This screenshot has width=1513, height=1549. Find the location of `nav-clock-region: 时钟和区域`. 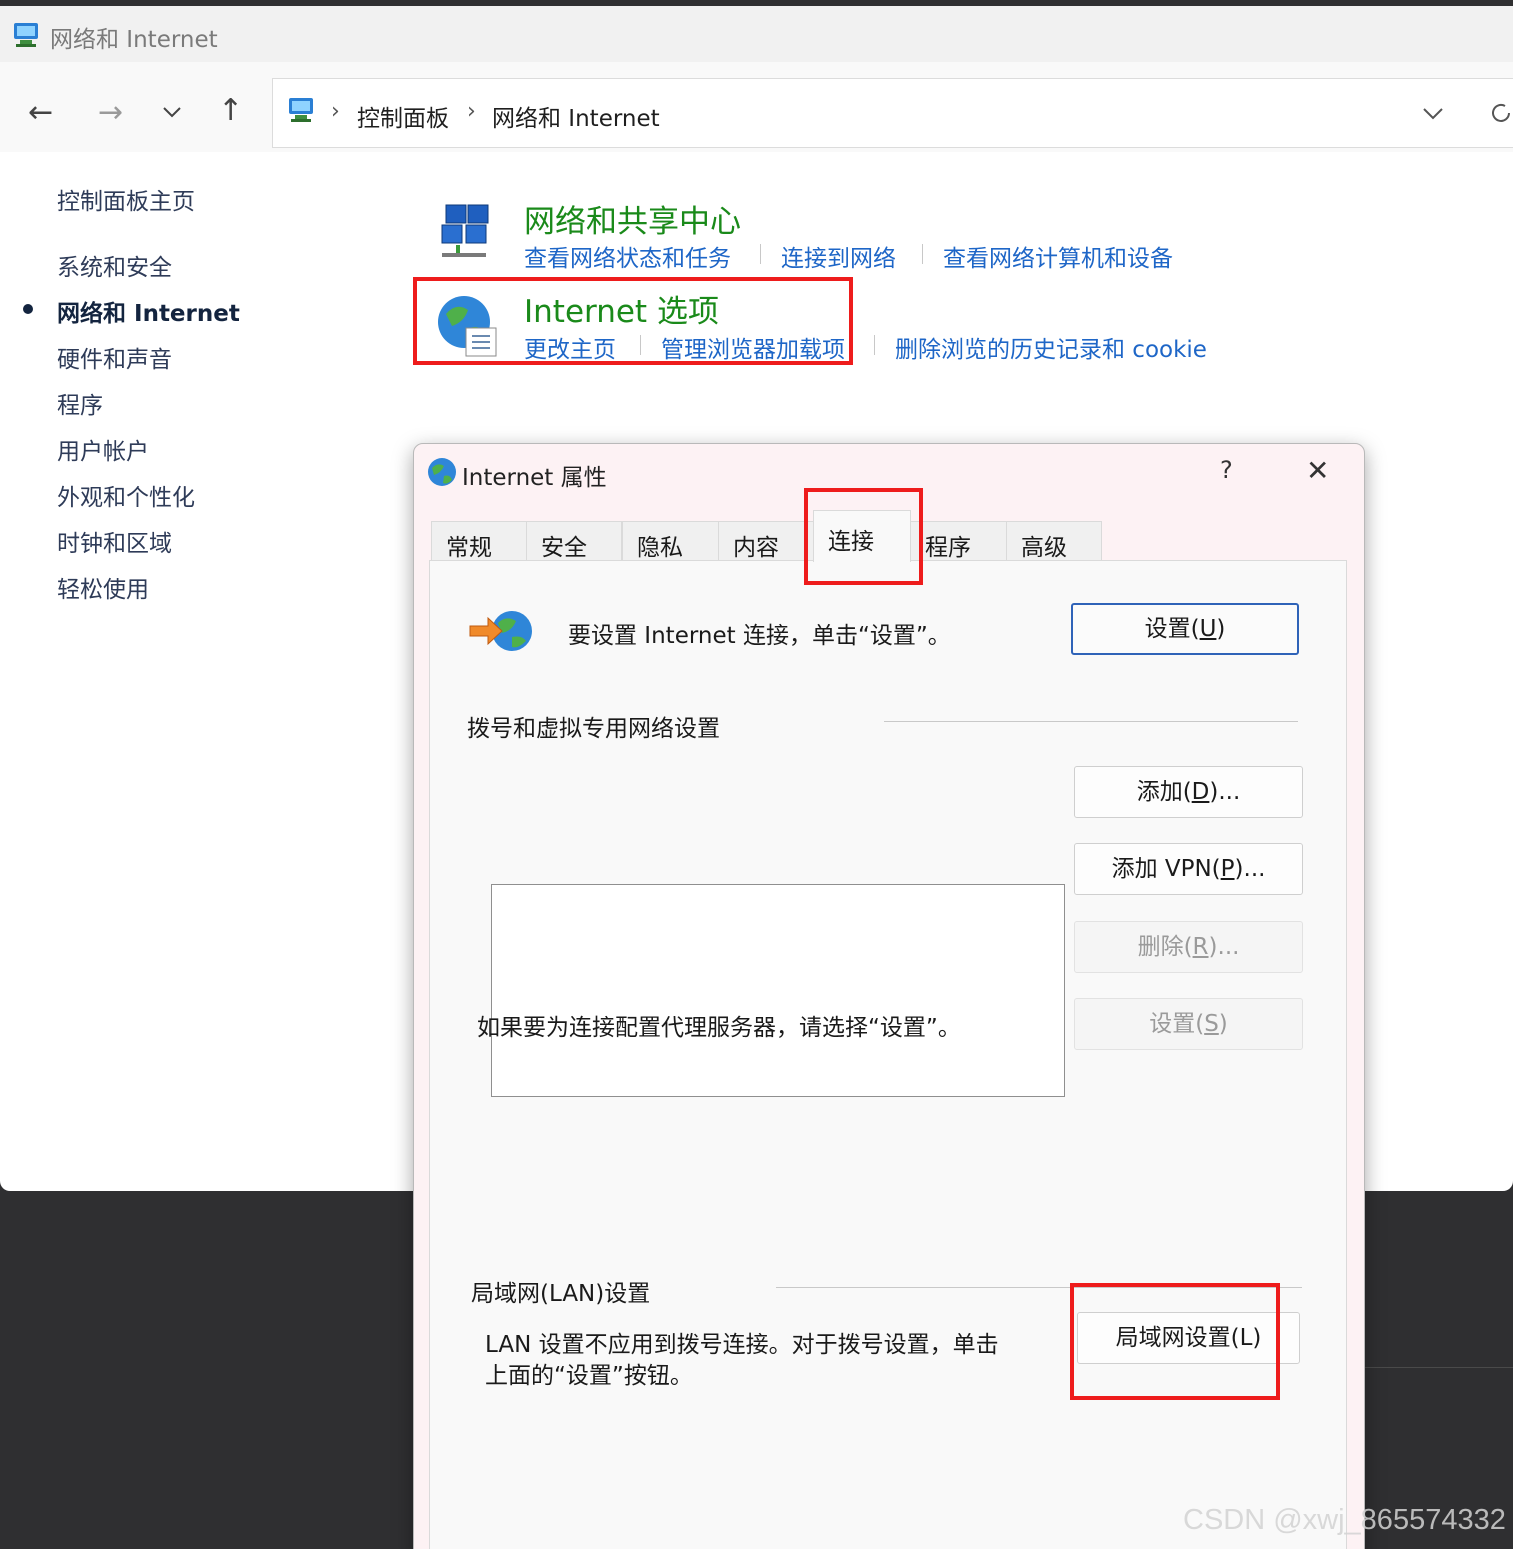

nav-clock-region: 时钟和区域 is located at coordinates (114, 541).